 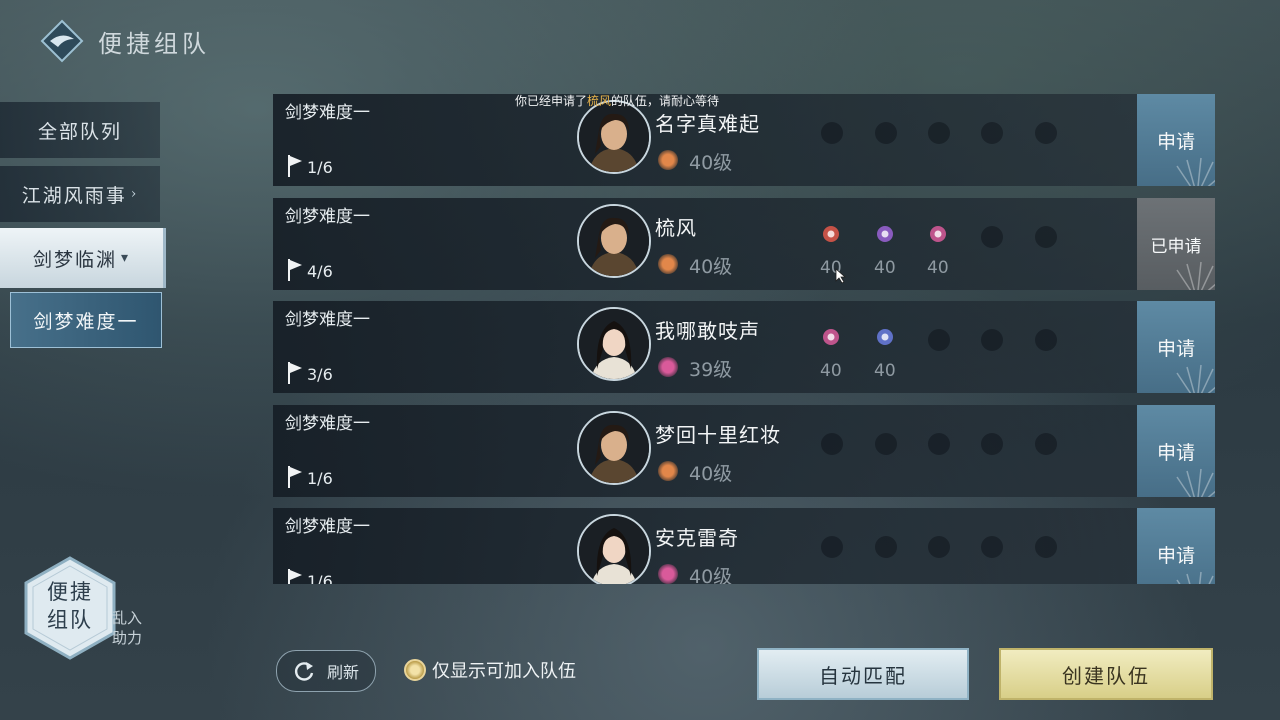 What do you see at coordinates (744, 347) in the screenshot?
I see `team-row: 剑梦难度一 3/6 我哪敢吱声 39级 40 40 申请` at bounding box center [744, 347].